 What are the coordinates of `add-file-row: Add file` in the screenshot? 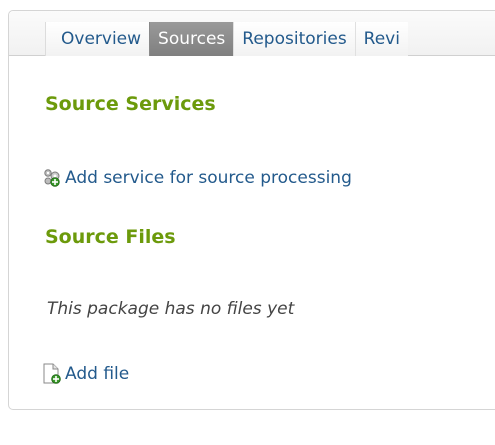 It's located at (85, 374).